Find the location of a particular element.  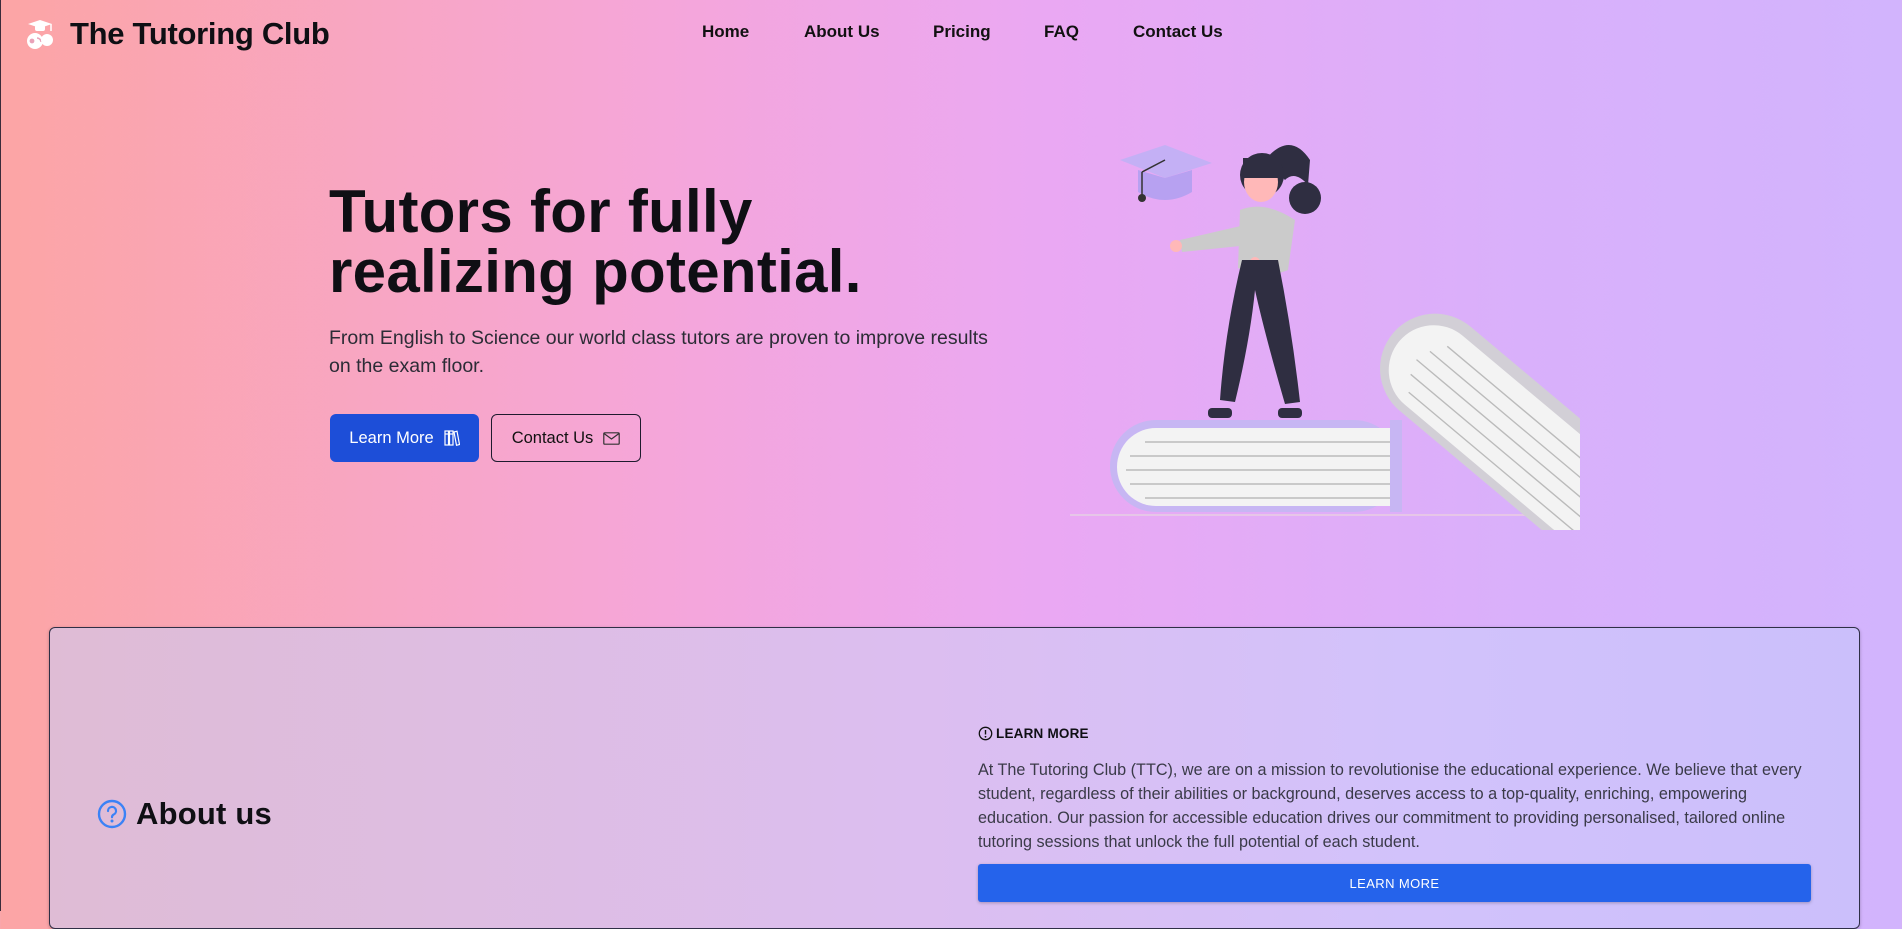

hero-title: Tutors for fully realizing potential. is located at coordinates (595, 242).